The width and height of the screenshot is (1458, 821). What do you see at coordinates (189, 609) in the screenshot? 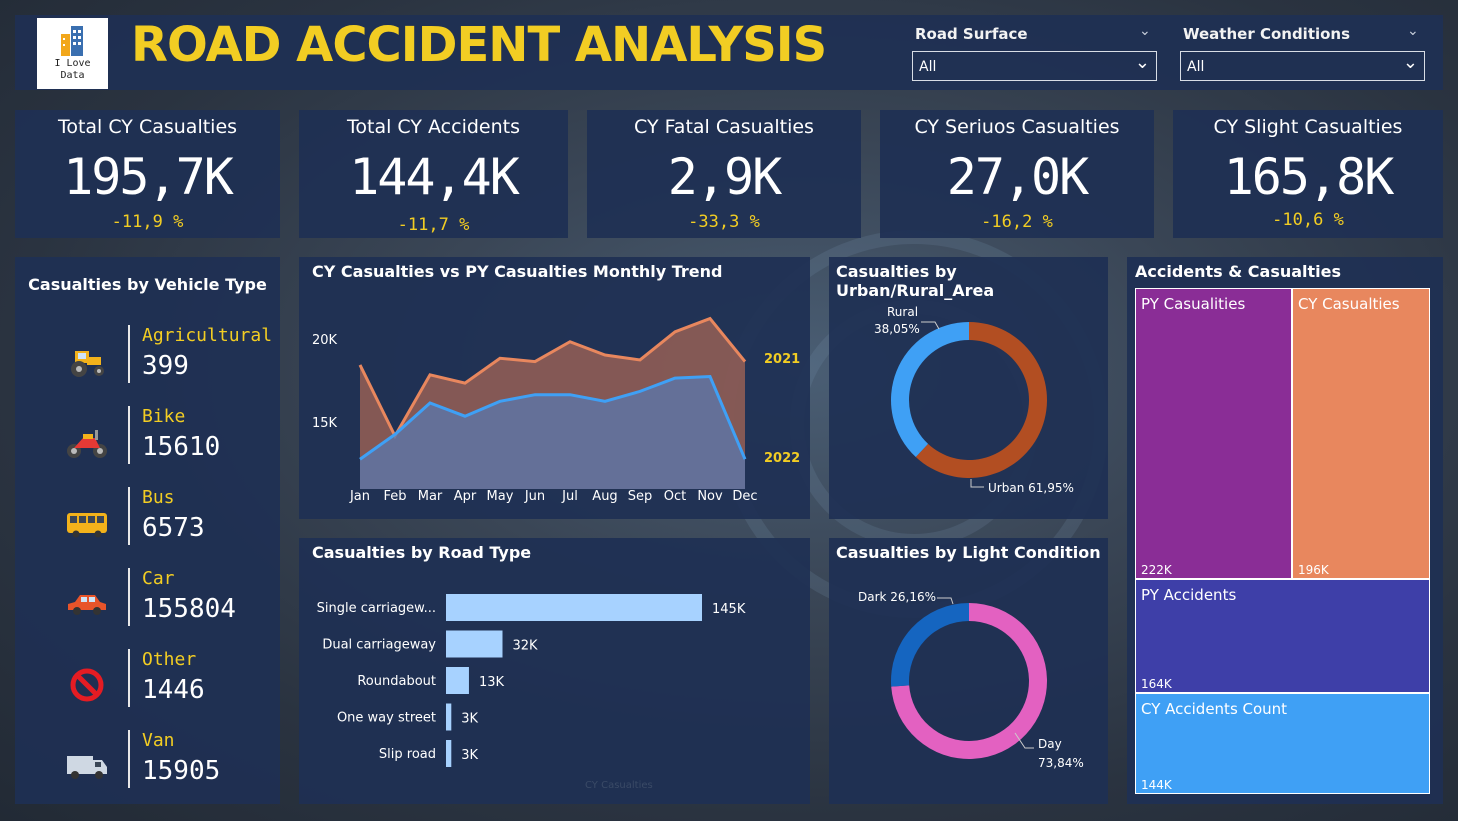
I see `vehicle-value: 155804` at bounding box center [189, 609].